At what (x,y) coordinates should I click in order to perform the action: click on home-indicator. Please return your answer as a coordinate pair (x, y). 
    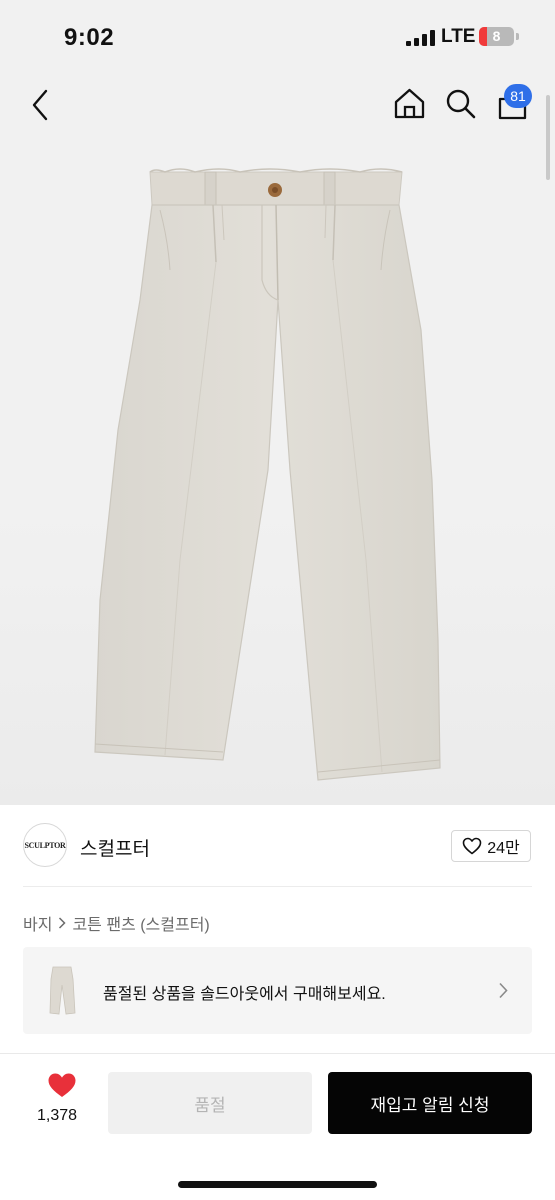
    Looking at the image, I should click on (277, 1184).